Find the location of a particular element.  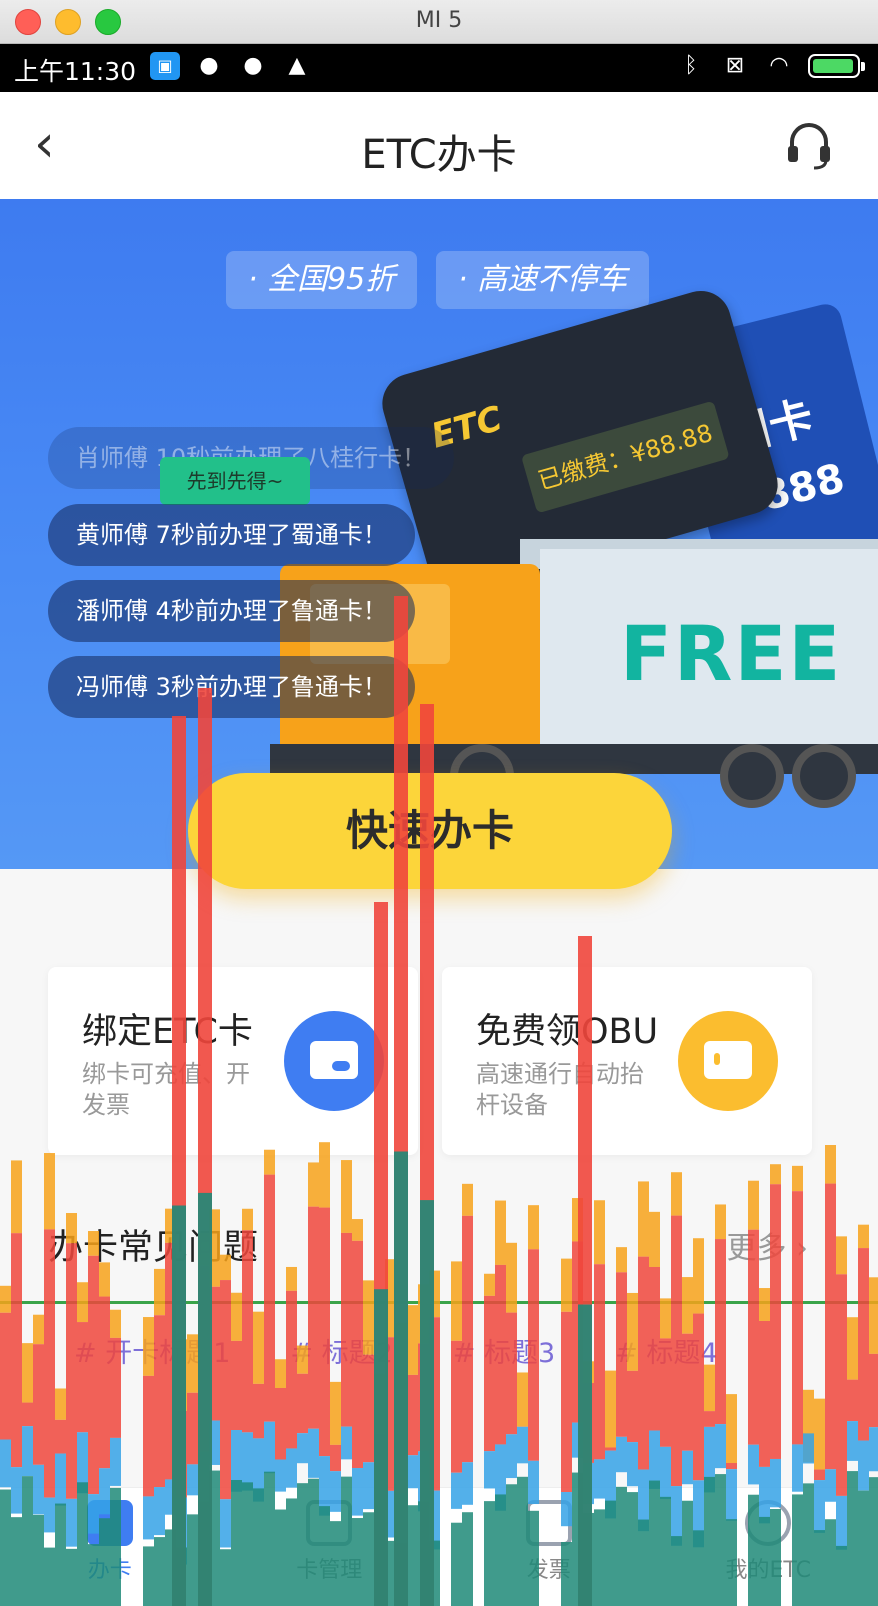

faq-more-link: 更多 › is located at coordinates (767, 1245).